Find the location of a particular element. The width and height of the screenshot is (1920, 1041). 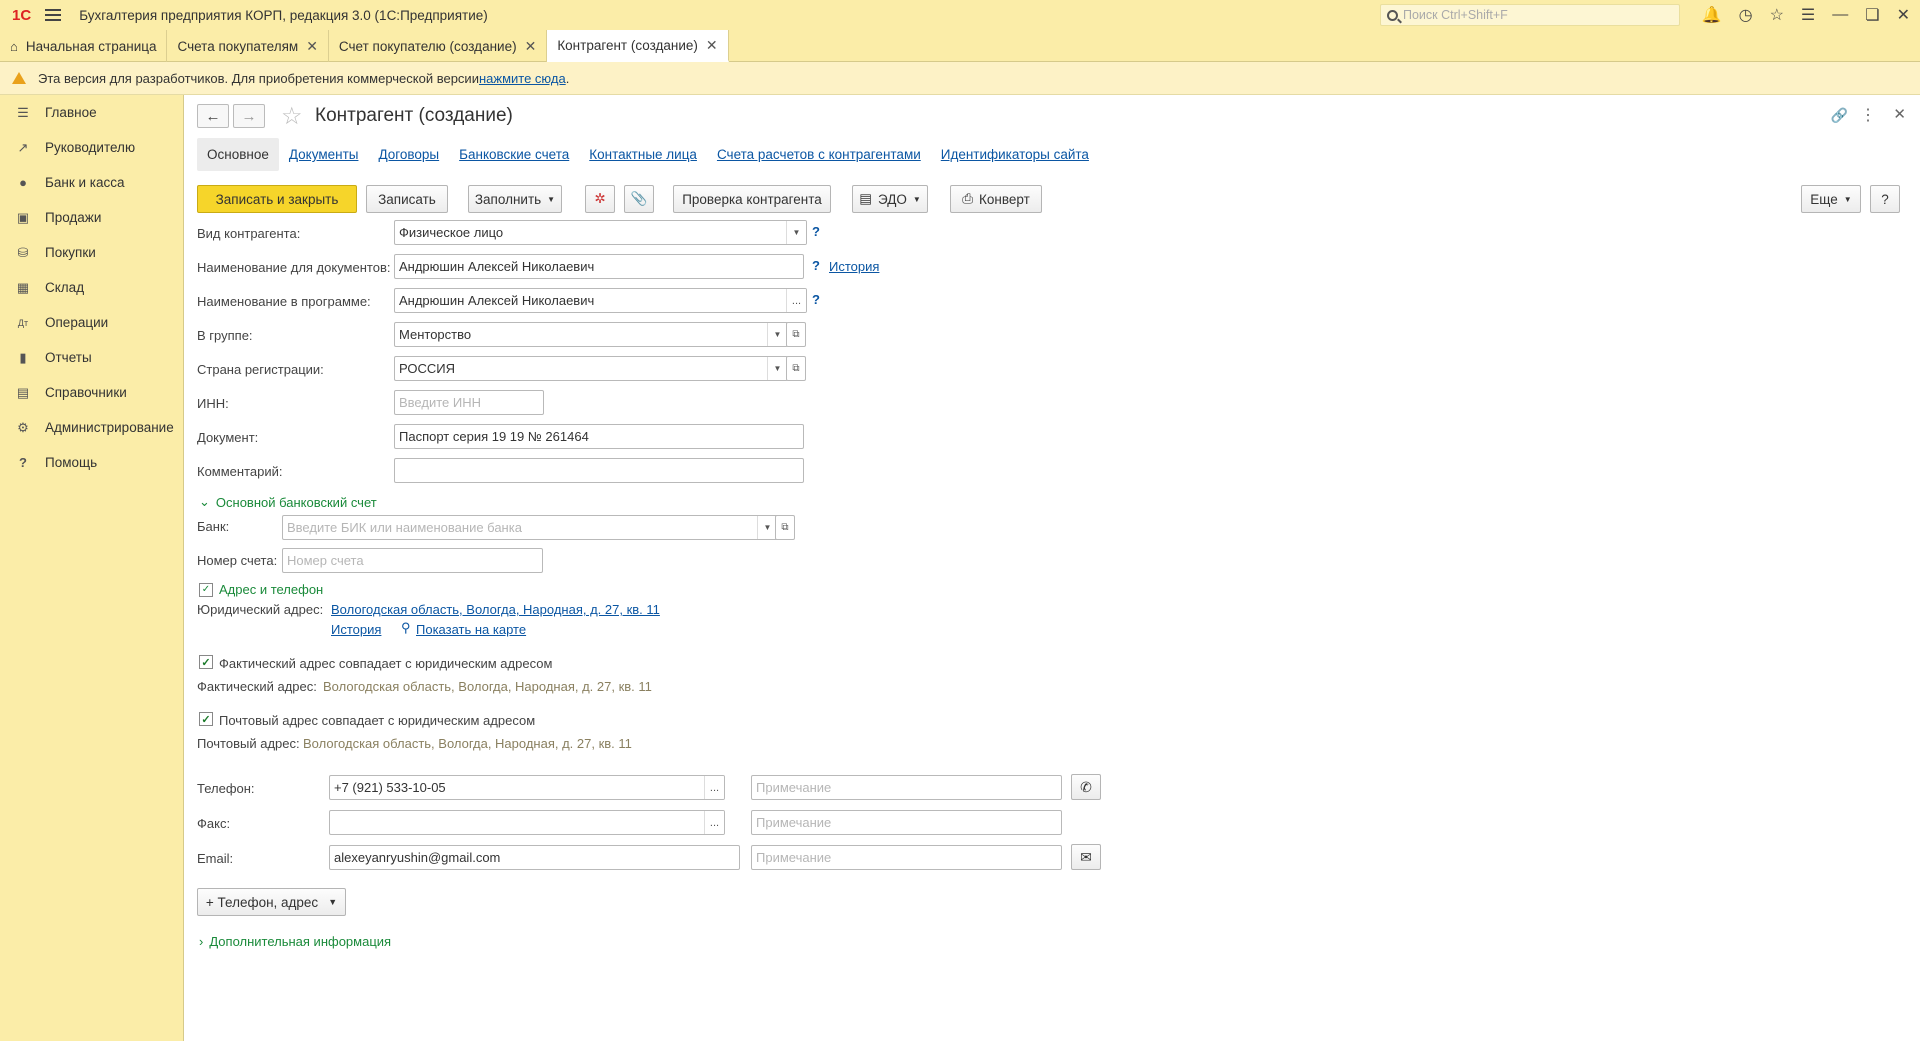

help-button: ? is located at coordinates (1885, 199).